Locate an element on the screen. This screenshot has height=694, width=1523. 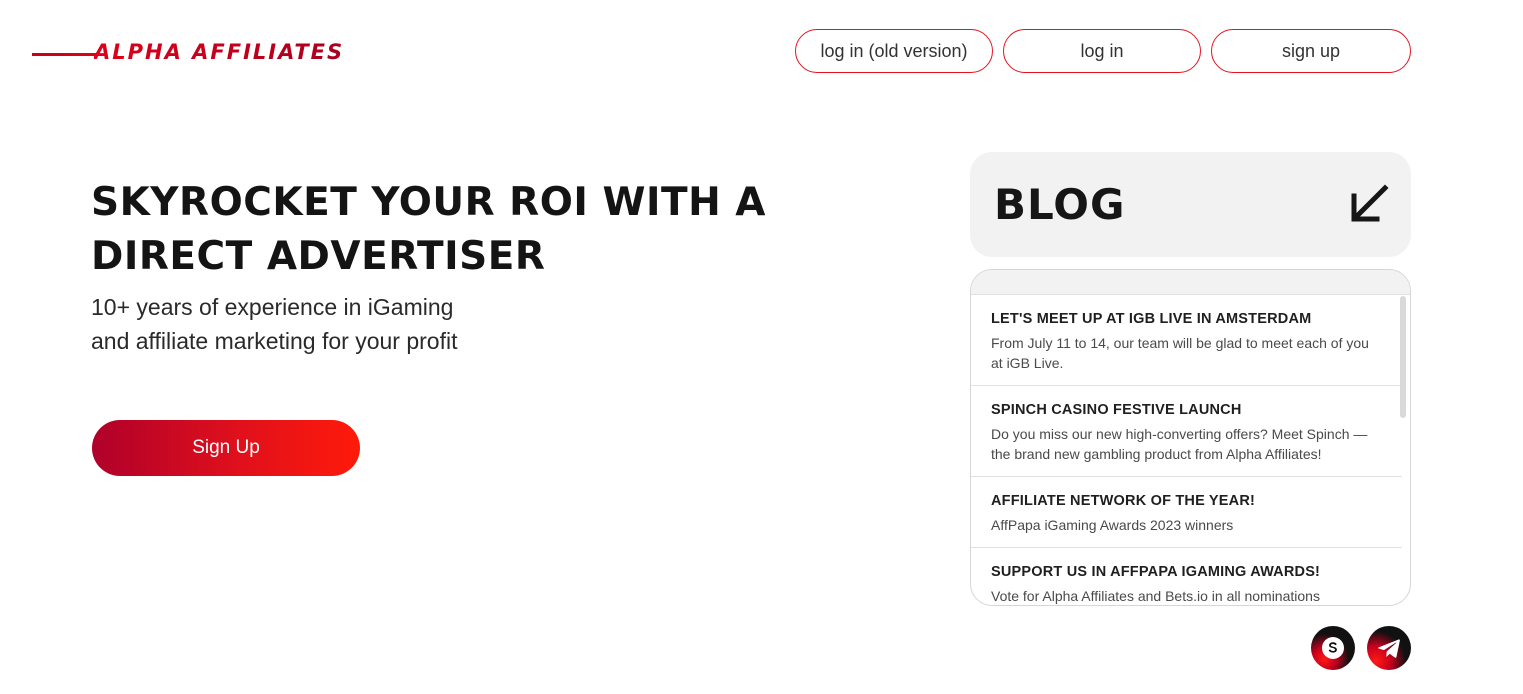
blog-post-description: AffPapa iGaming Awards 2023 winners is located at coordinates (1112, 525).